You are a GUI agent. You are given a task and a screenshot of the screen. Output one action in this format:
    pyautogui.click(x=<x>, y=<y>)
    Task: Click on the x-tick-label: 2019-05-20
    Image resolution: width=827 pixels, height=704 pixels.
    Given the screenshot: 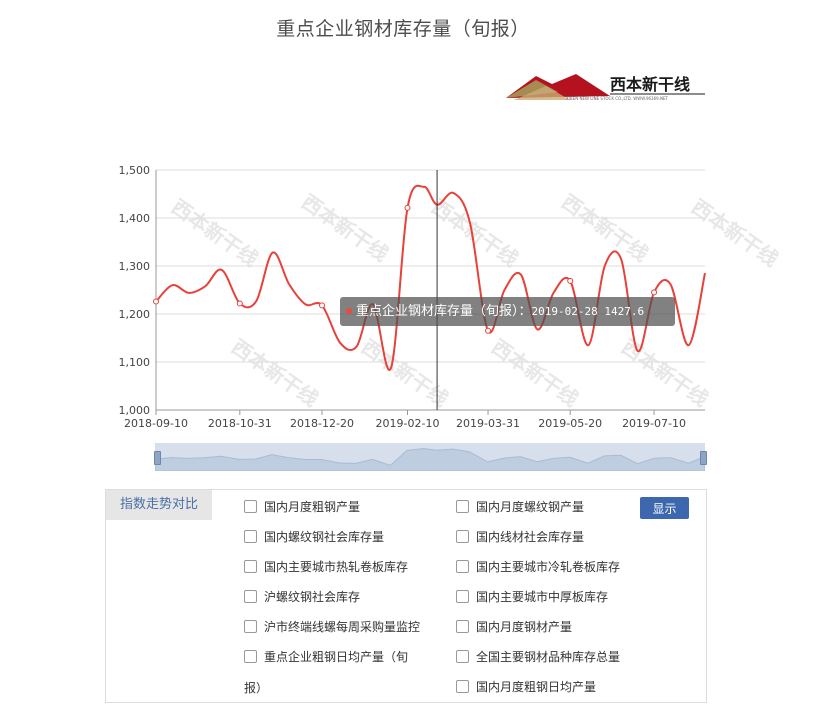 What is the action you would take?
    pyautogui.click(x=570, y=423)
    